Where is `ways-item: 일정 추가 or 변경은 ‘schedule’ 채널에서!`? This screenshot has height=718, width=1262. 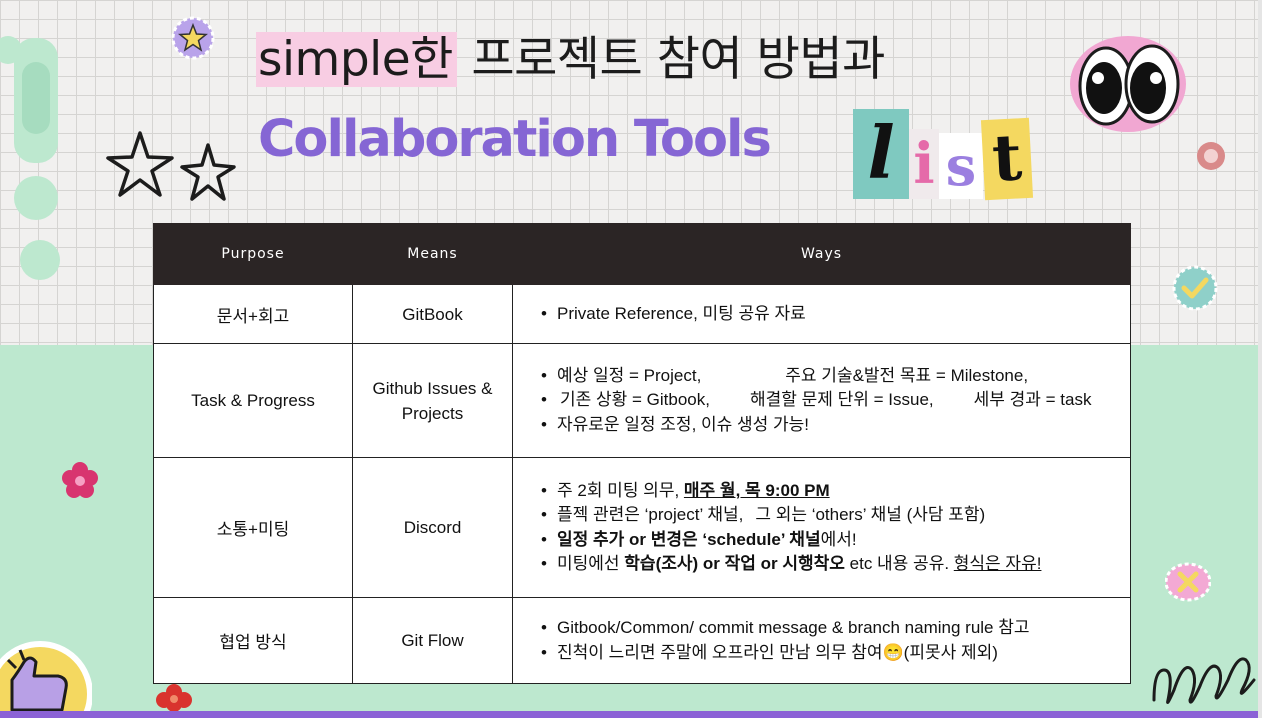
ways-item: 일정 추가 or 변경은 ‘schedule’ 채널에서! is located at coordinates (832, 540).